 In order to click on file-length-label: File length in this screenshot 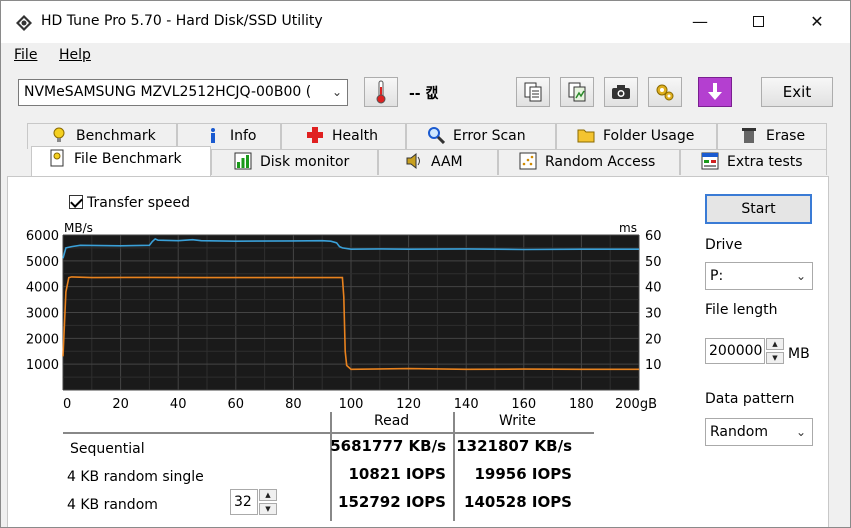, I will do `click(741, 310)`.